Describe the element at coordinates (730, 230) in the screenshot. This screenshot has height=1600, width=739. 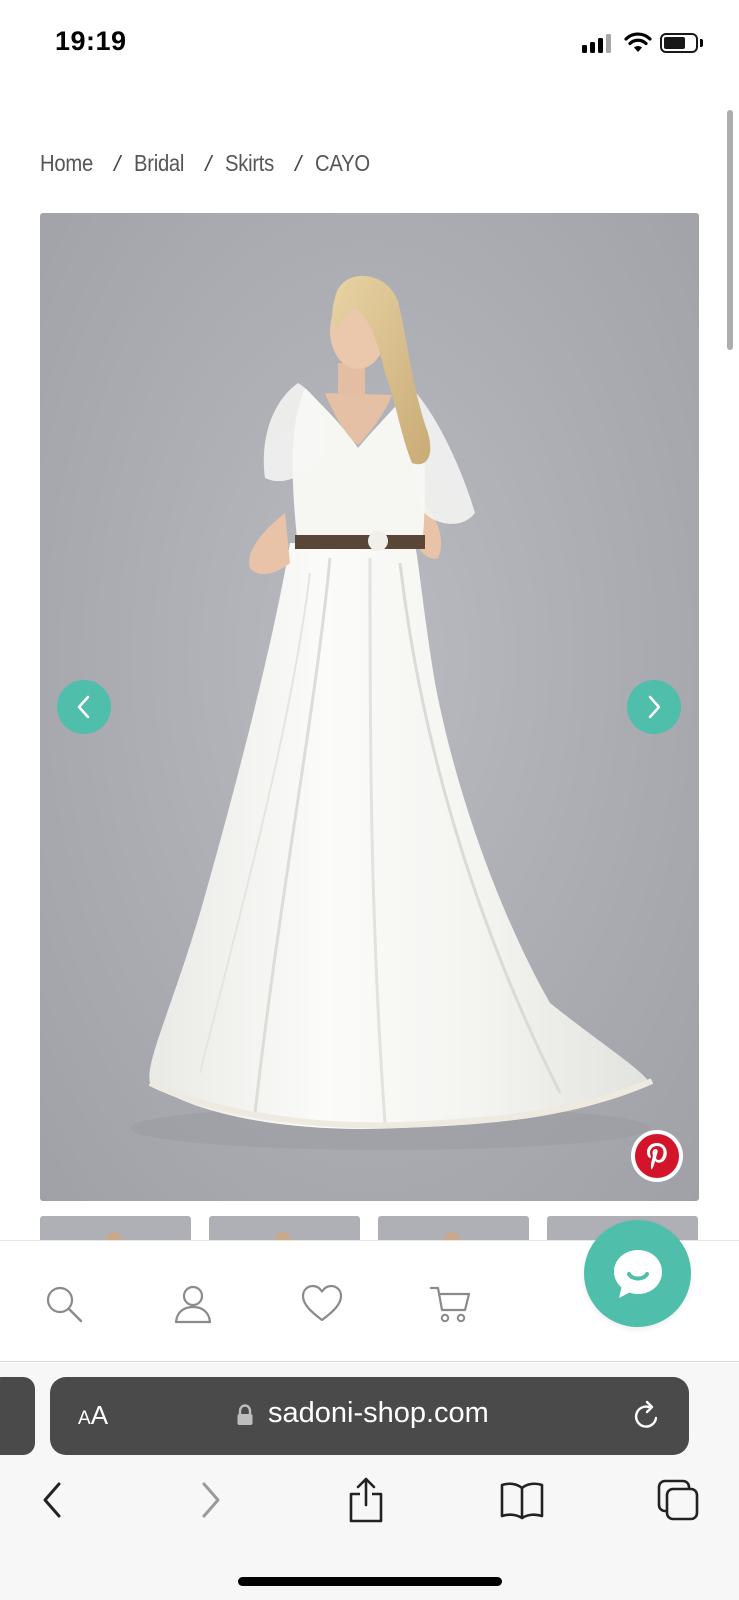
I see `page-scrollbar` at that location.